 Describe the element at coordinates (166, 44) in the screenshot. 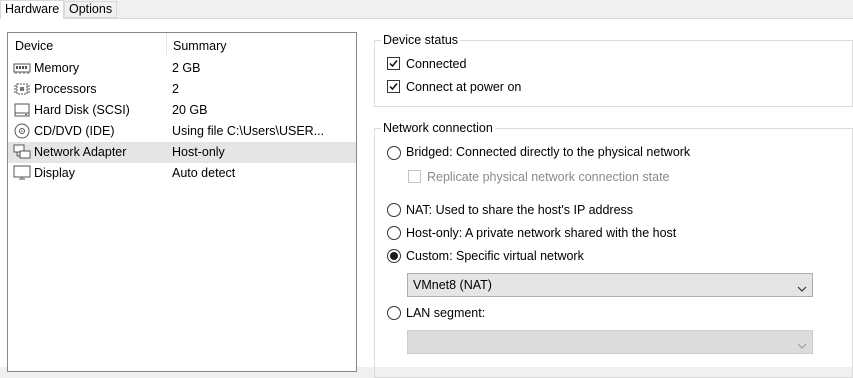

I see `column-separator` at that location.